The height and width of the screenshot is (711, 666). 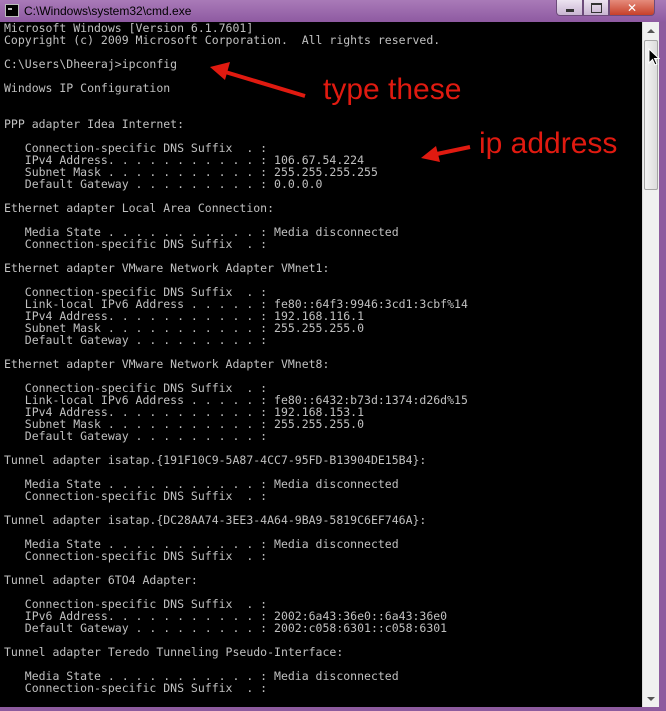 What do you see at coordinates (108, 11) in the screenshot?
I see `window-title: C:\Windows\system32\cmd.exe` at bounding box center [108, 11].